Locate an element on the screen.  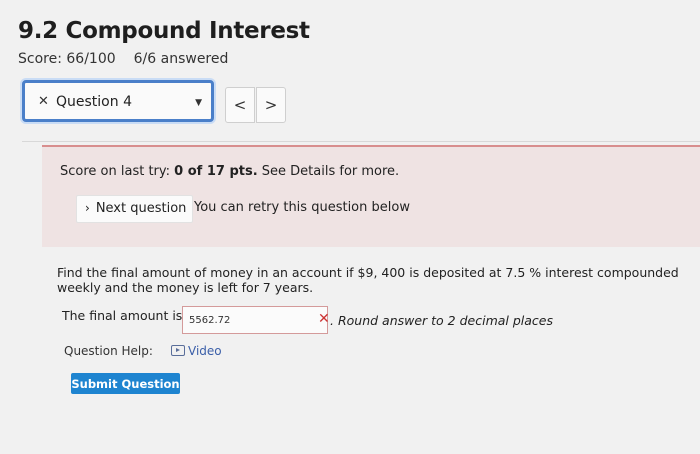
answer-input is located at coordinates (255, 320).